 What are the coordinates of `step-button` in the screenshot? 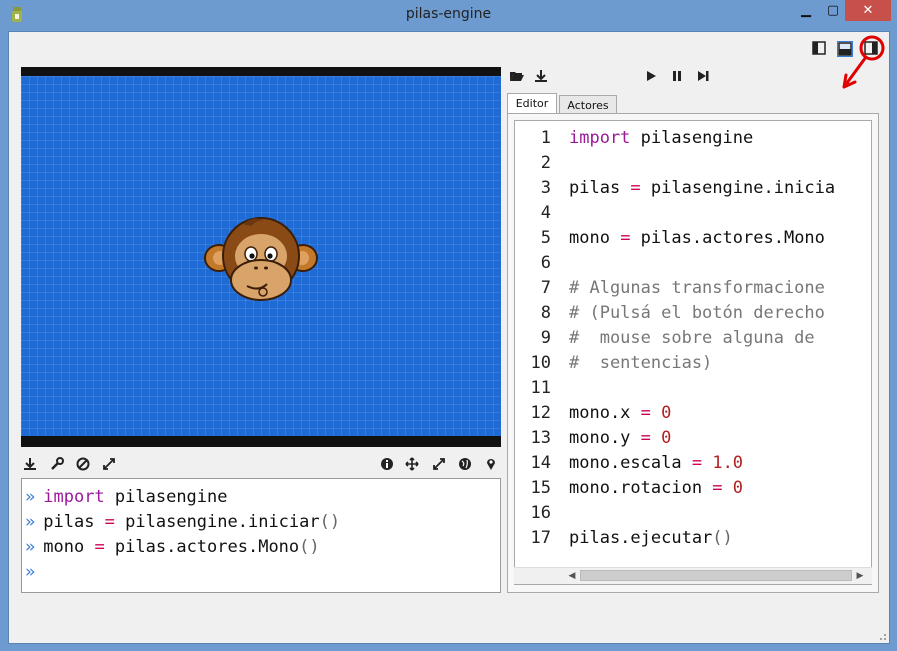 It's located at (704, 76).